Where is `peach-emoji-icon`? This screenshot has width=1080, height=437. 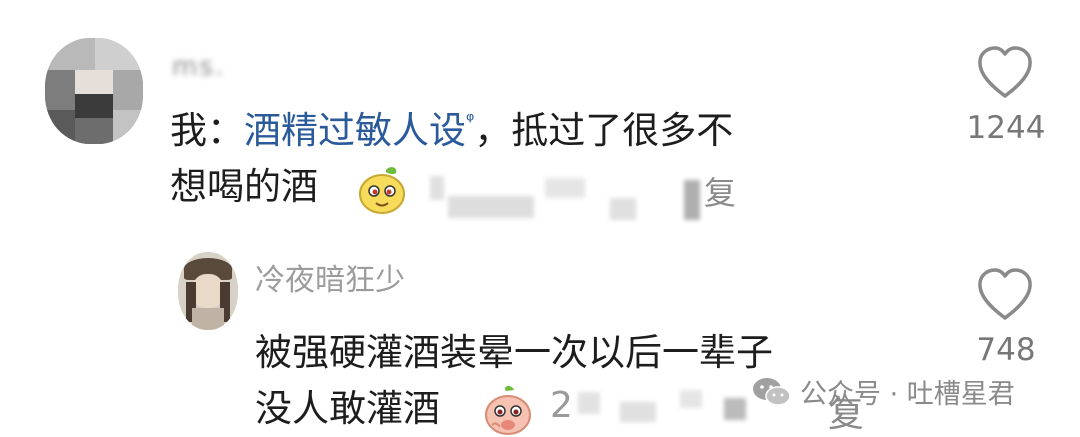
peach-emoji-icon is located at coordinates (508, 410).